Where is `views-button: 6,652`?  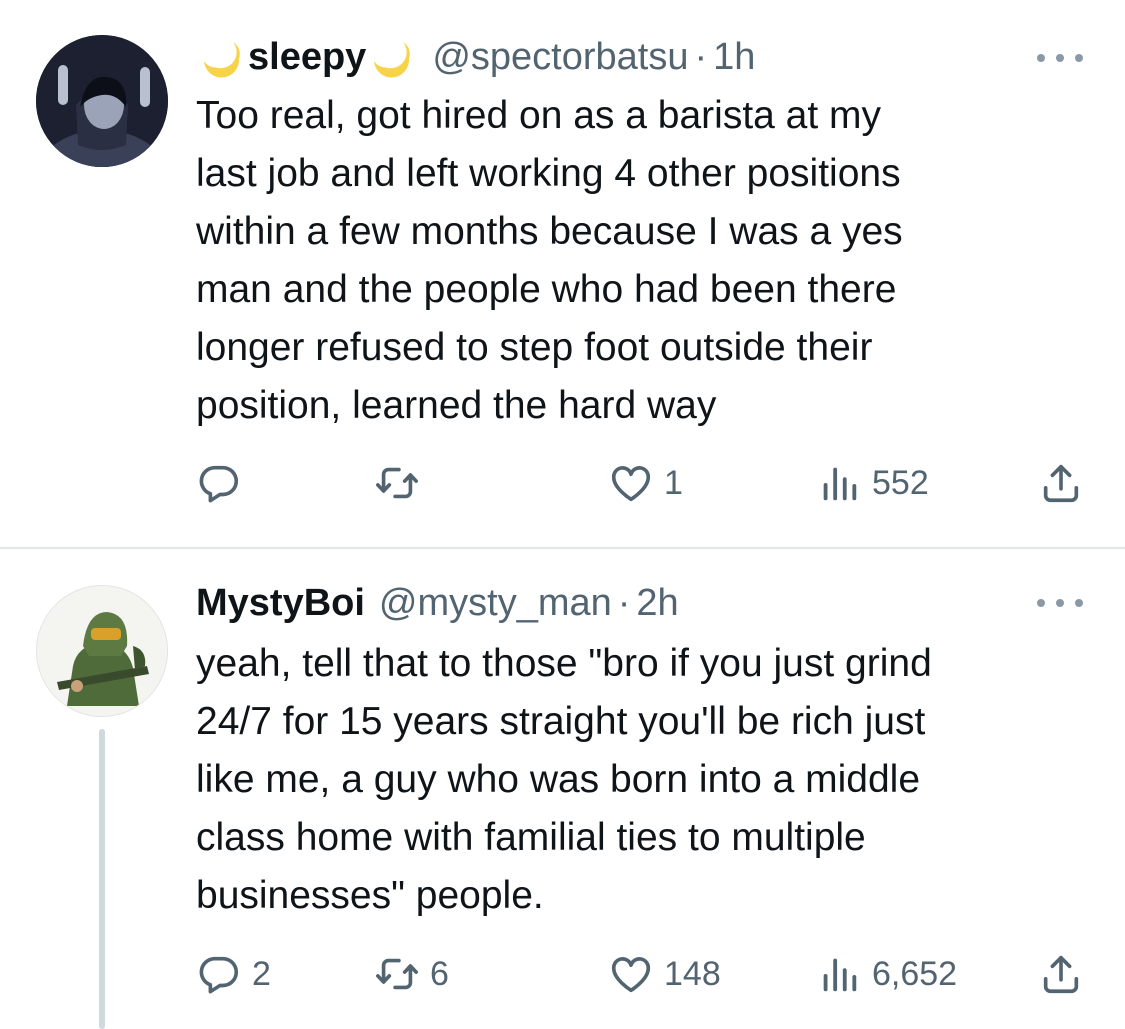
views-button: 6,652 is located at coordinates (886, 974).